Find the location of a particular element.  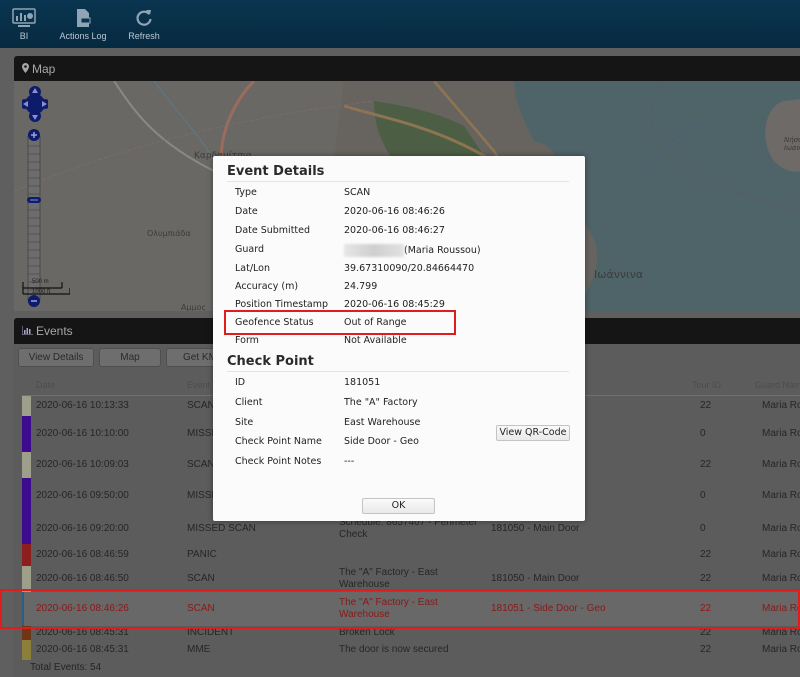

cell-checkpoint: 181050 - Main Door is located at coordinates (535, 528).